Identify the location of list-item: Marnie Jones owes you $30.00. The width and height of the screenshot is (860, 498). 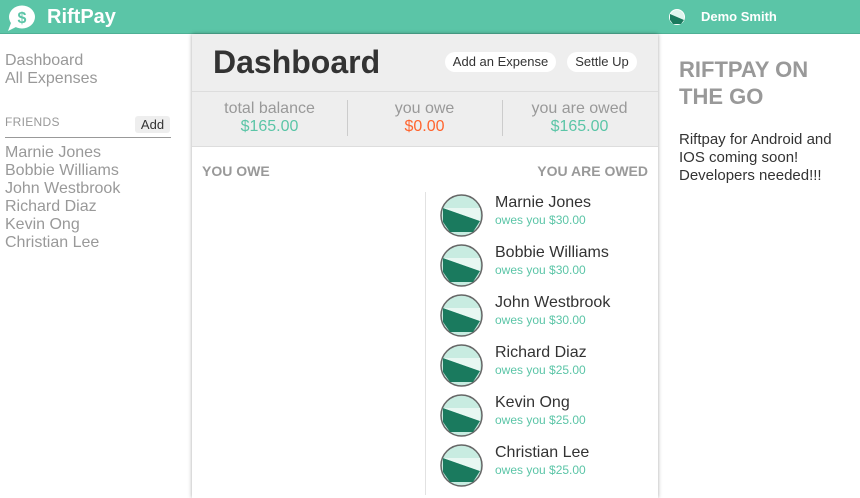
(545, 219).